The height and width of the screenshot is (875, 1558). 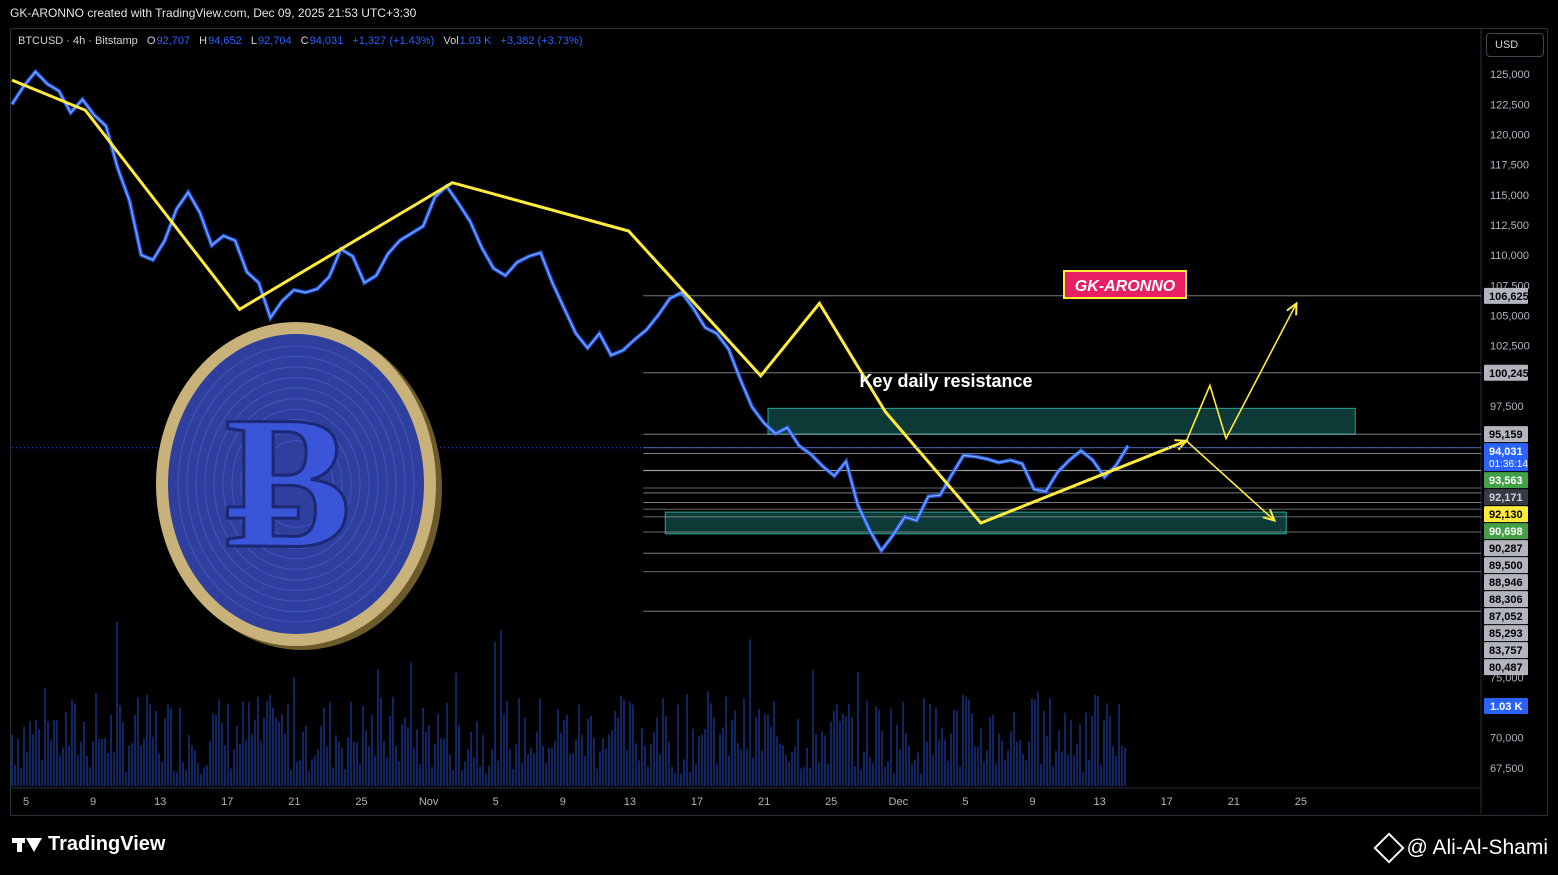 I want to click on price-level-label: 90,287, so click(x=1506, y=549).